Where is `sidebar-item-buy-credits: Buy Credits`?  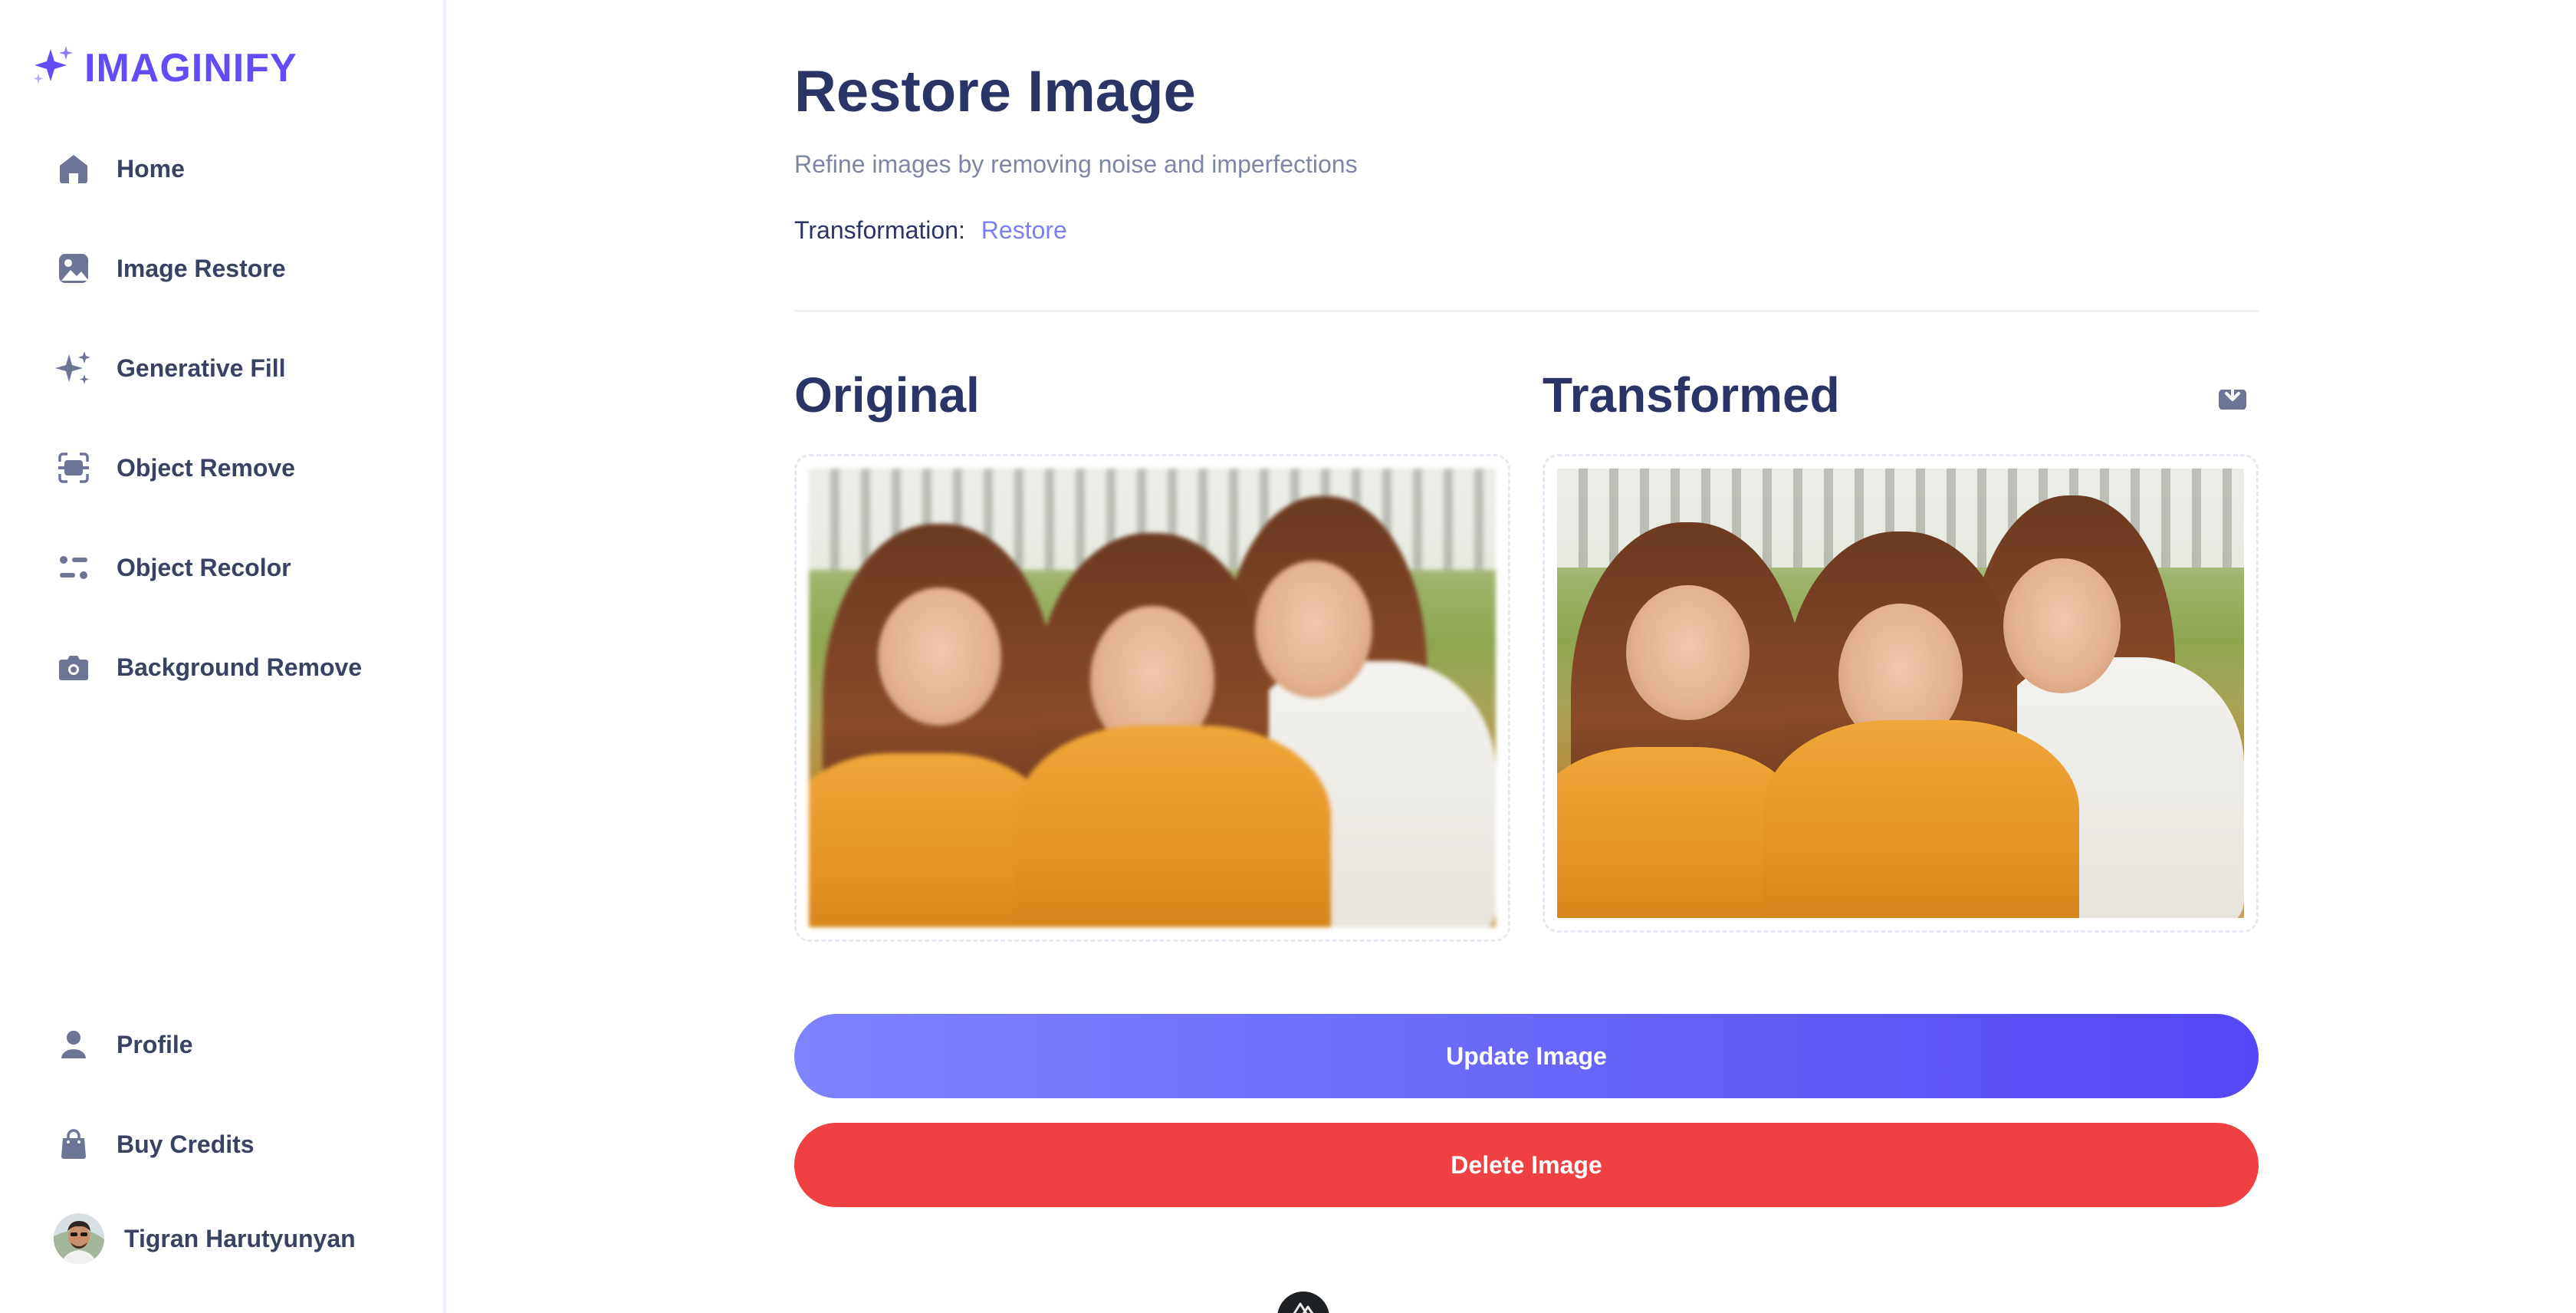 sidebar-item-buy-credits: Buy Credits is located at coordinates (154, 1144).